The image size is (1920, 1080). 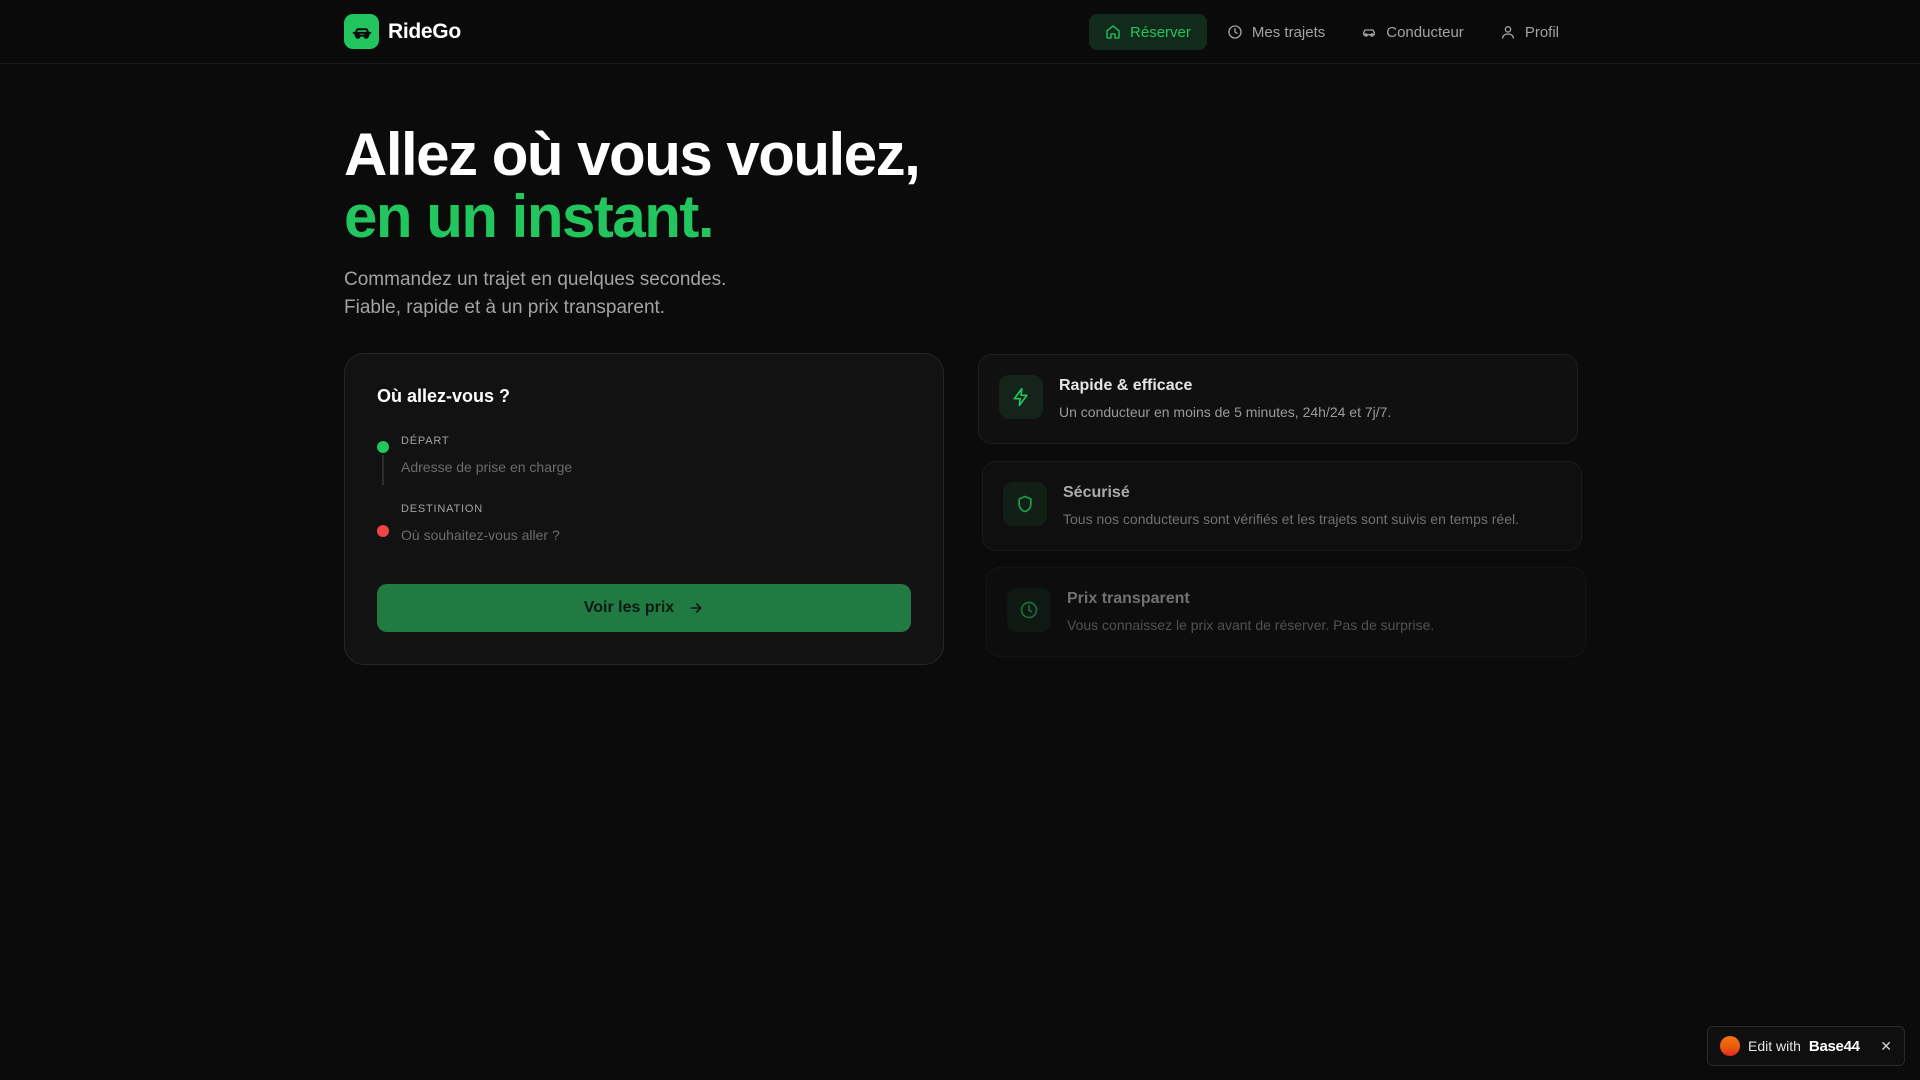 What do you see at coordinates (696, 608) in the screenshot?
I see `arrow-right-icon` at bounding box center [696, 608].